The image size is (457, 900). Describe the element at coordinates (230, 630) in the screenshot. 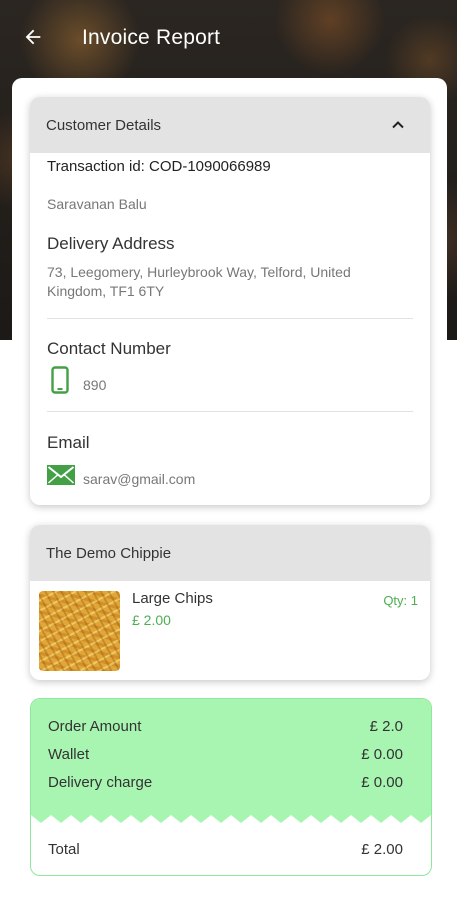

I see `list-item: Large Chips £ 2.00 Qty: 1` at that location.